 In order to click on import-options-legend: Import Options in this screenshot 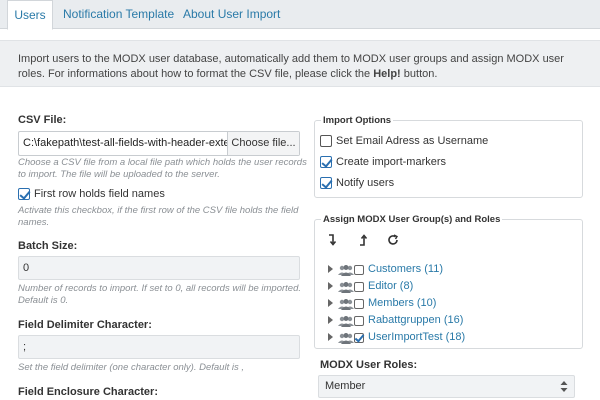, I will do `click(357, 120)`.